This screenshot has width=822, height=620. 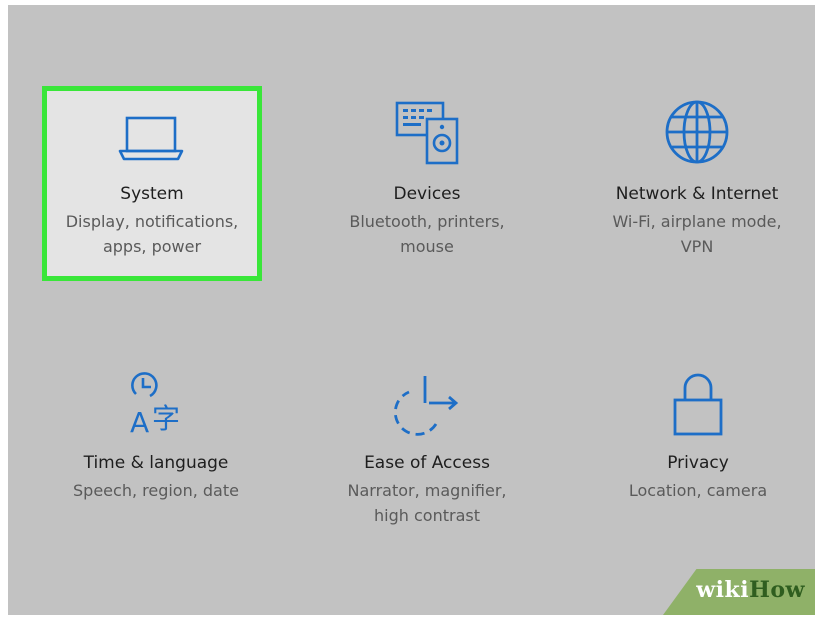 What do you see at coordinates (152, 246) in the screenshot?
I see `tile-desc: apps, power` at bounding box center [152, 246].